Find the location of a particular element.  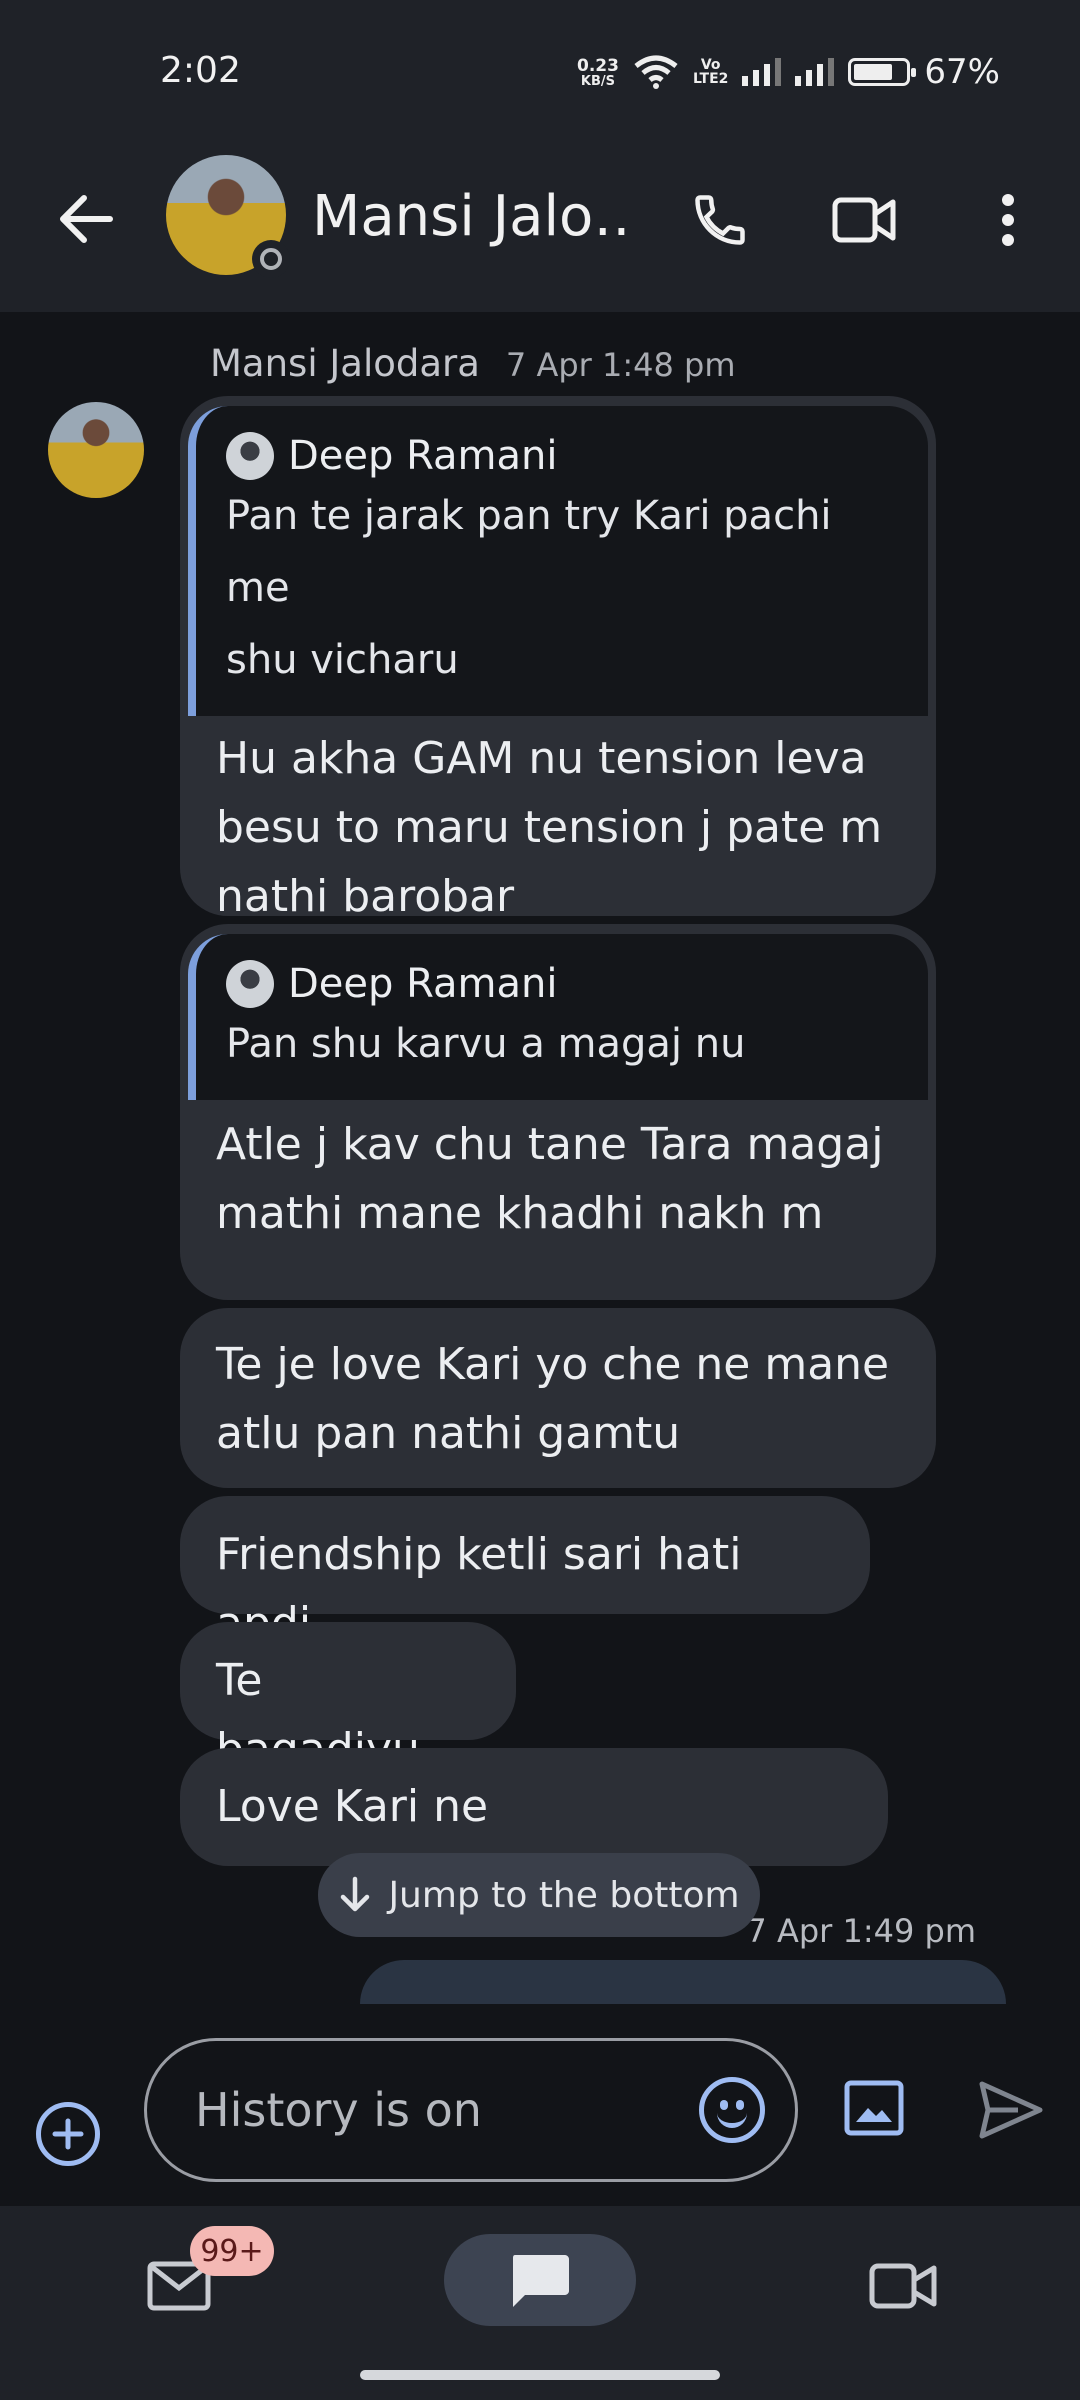

nav-meet is located at coordinates (903, 2286).